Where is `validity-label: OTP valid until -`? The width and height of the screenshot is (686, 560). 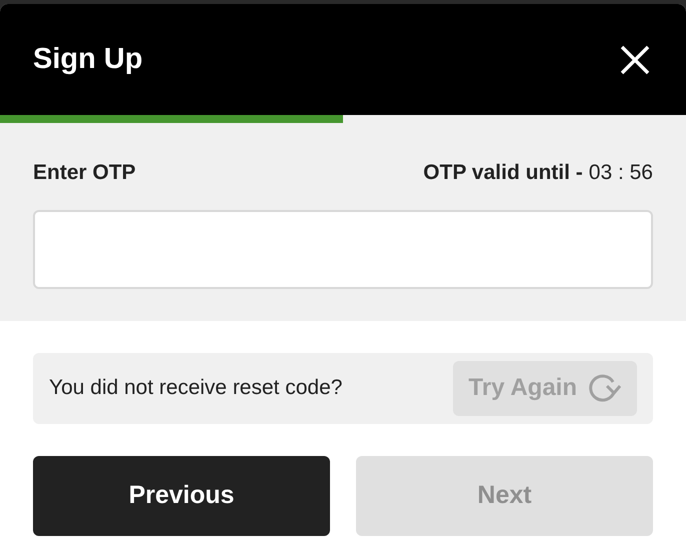
validity-label: OTP valid until - is located at coordinates (503, 173).